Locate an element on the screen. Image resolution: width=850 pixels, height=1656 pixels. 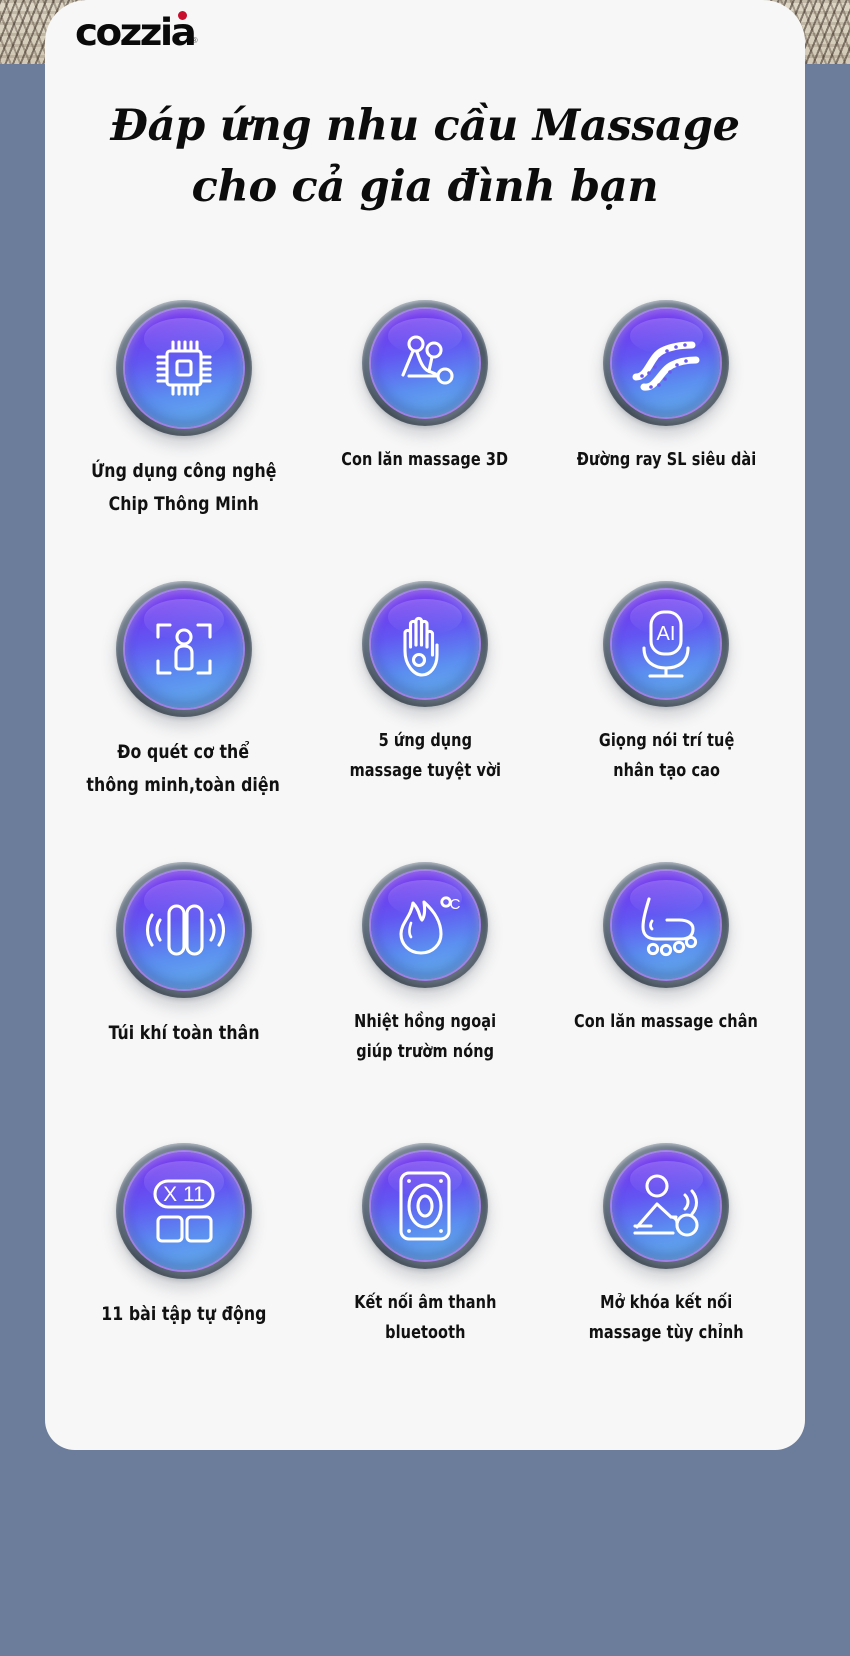
feature-badge: X 11 is located at coordinates (183, 1211).